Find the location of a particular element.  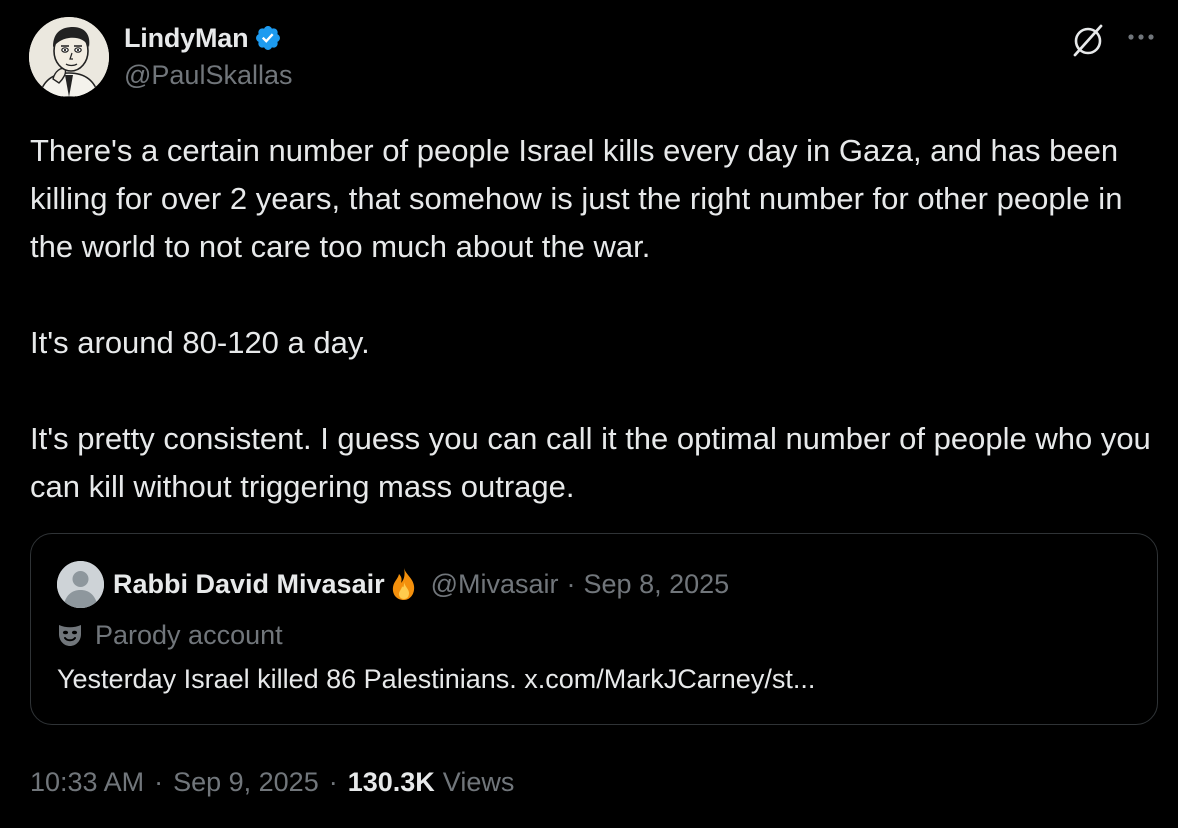

cartoon-man-avatar-icon is located at coordinates (69, 57).